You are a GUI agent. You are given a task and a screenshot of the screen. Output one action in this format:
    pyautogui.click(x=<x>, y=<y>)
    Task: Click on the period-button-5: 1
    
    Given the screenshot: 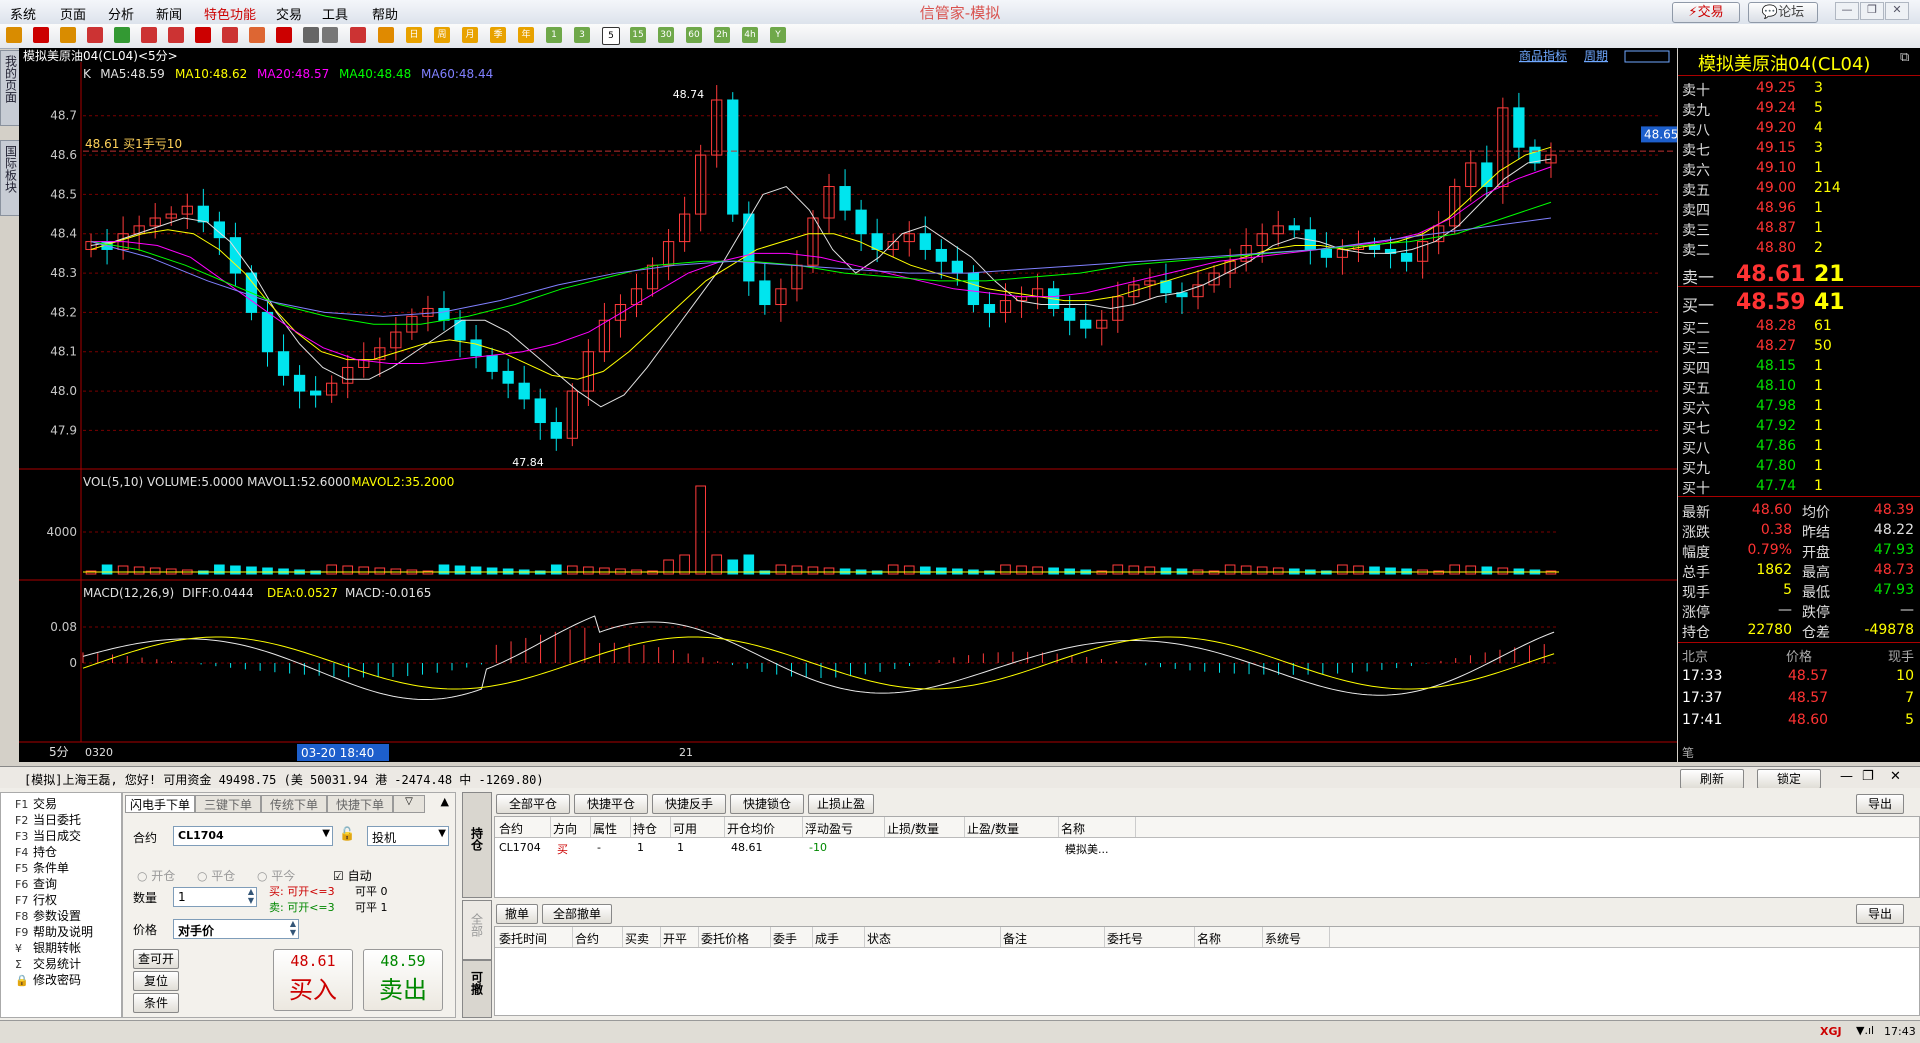 What is the action you would take?
    pyautogui.click(x=554, y=35)
    